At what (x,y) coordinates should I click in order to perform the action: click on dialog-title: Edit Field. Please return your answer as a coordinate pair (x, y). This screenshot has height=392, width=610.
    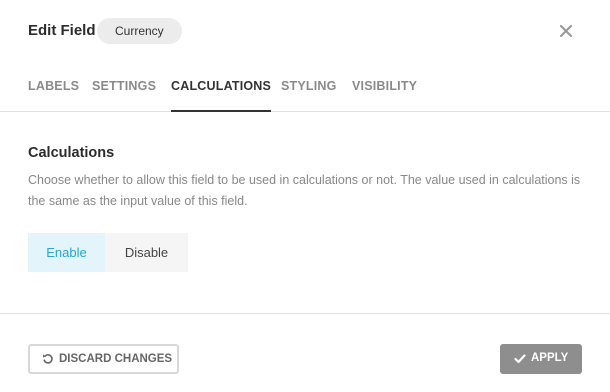
    Looking at the image, I should click on (62, 30).